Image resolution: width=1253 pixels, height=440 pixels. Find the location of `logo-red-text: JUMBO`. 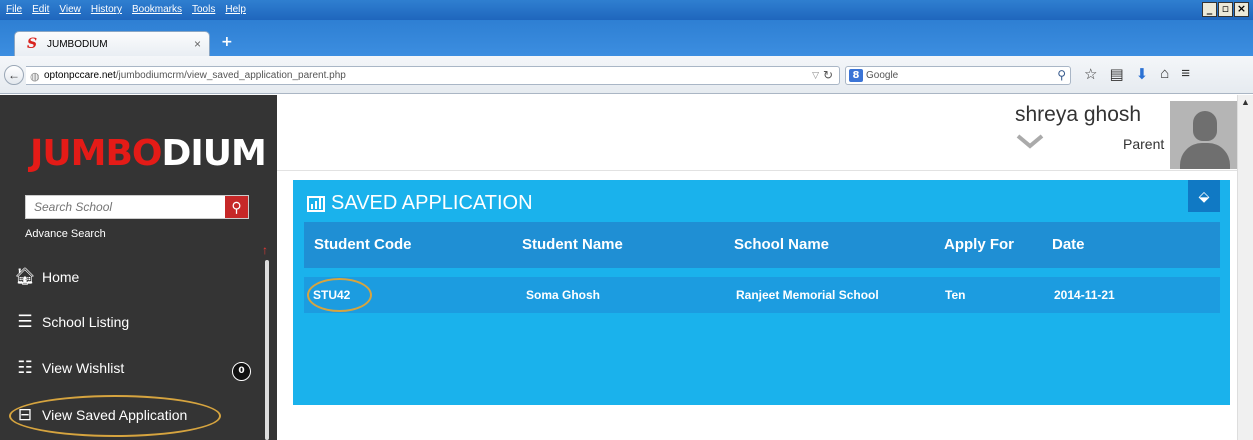

logo-red-text: JUMBO is located at coordinates (96, 153).